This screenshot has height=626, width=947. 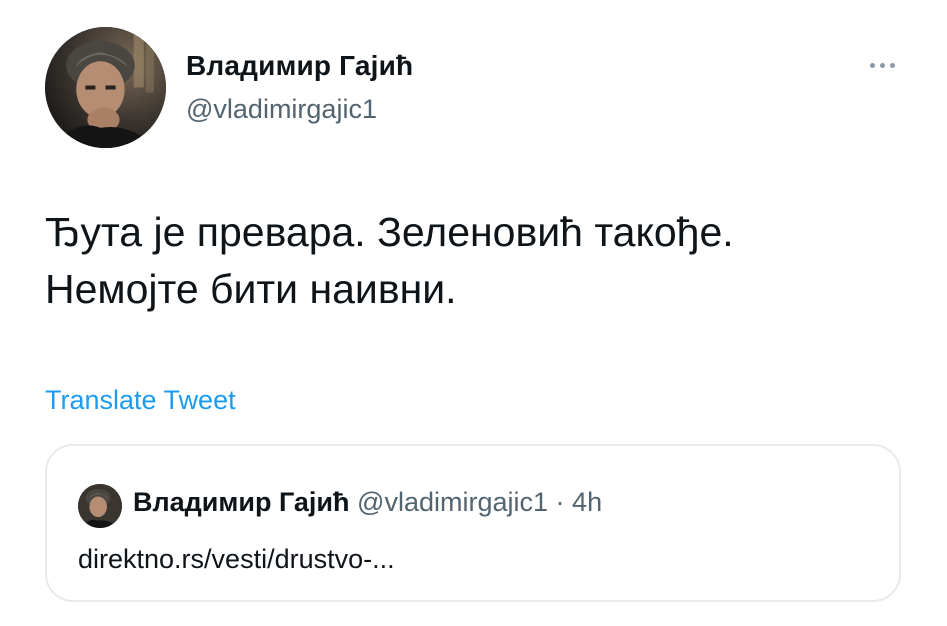 I want to click on quoted-timestamp: 4h, so click(x=587, y=502).